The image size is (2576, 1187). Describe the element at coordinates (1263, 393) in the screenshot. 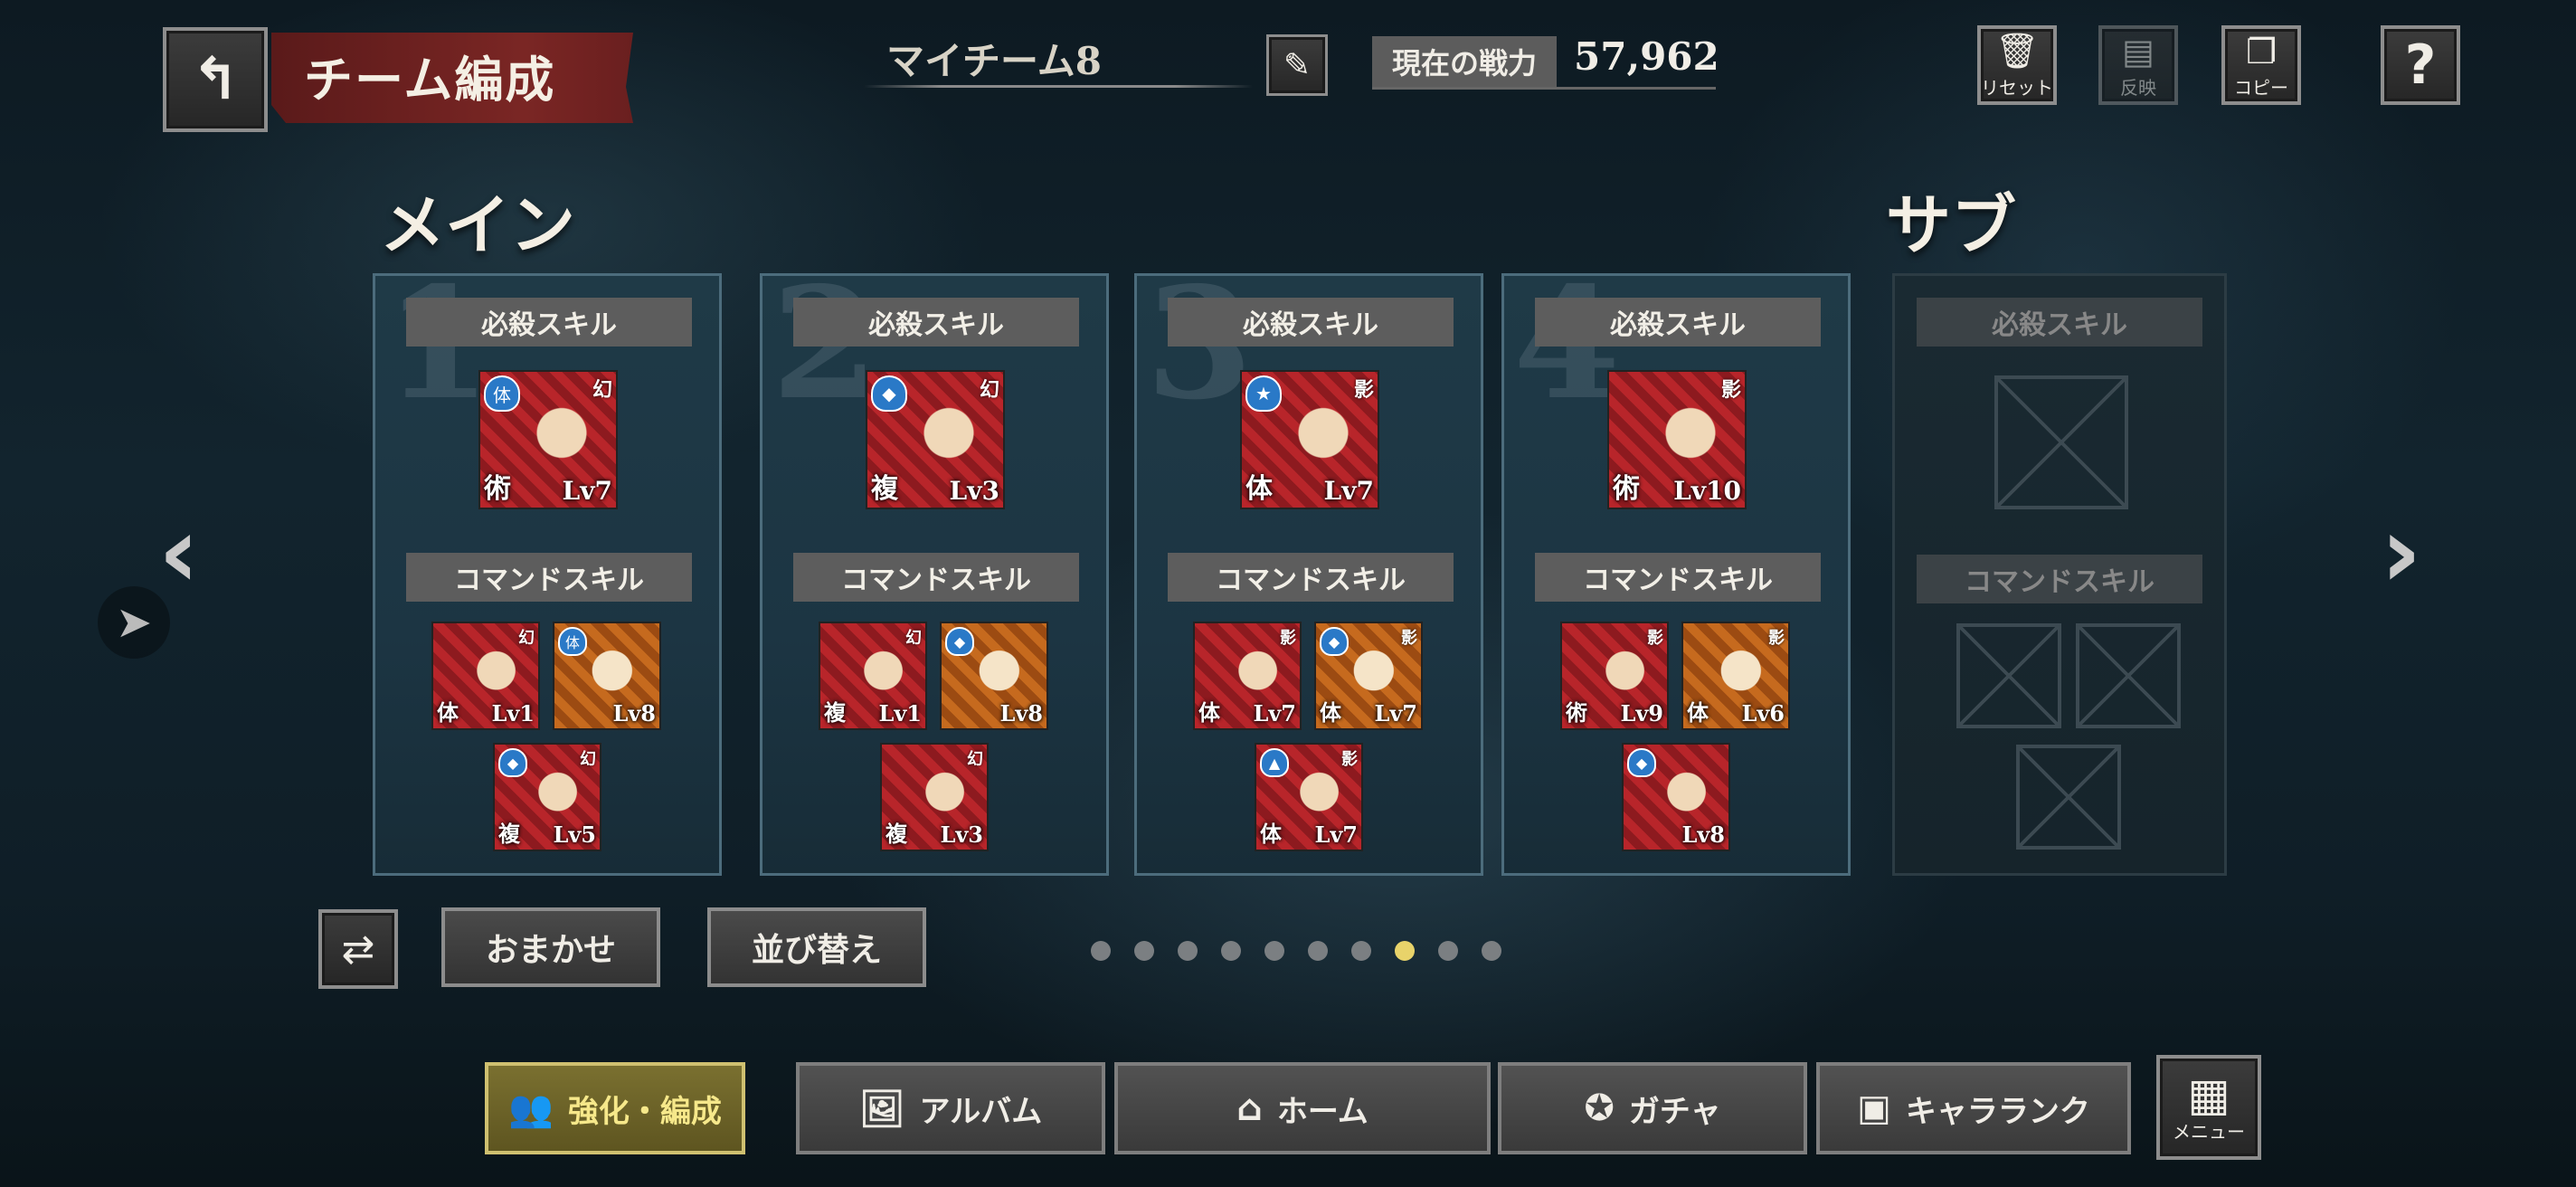

I see `attribute-badge-icon: ★` at that location.